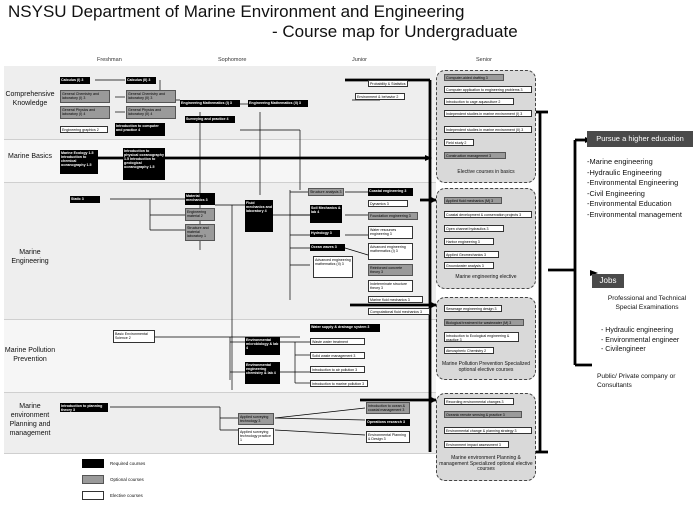  I want to click on jobs-title: Jobs, so click(608, 281).